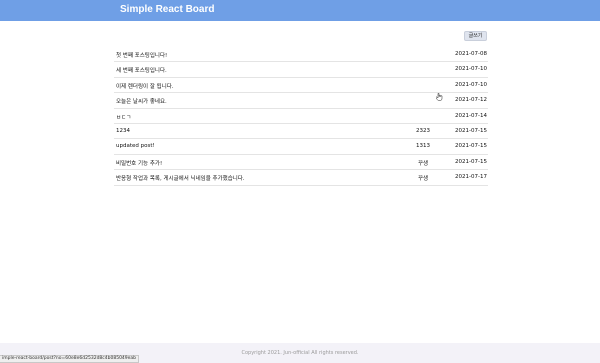  What do you see at coordinates (475, 36) in the screenshot?
I see `write-post-button: 글쓰기` at bounding box center [475, 36].